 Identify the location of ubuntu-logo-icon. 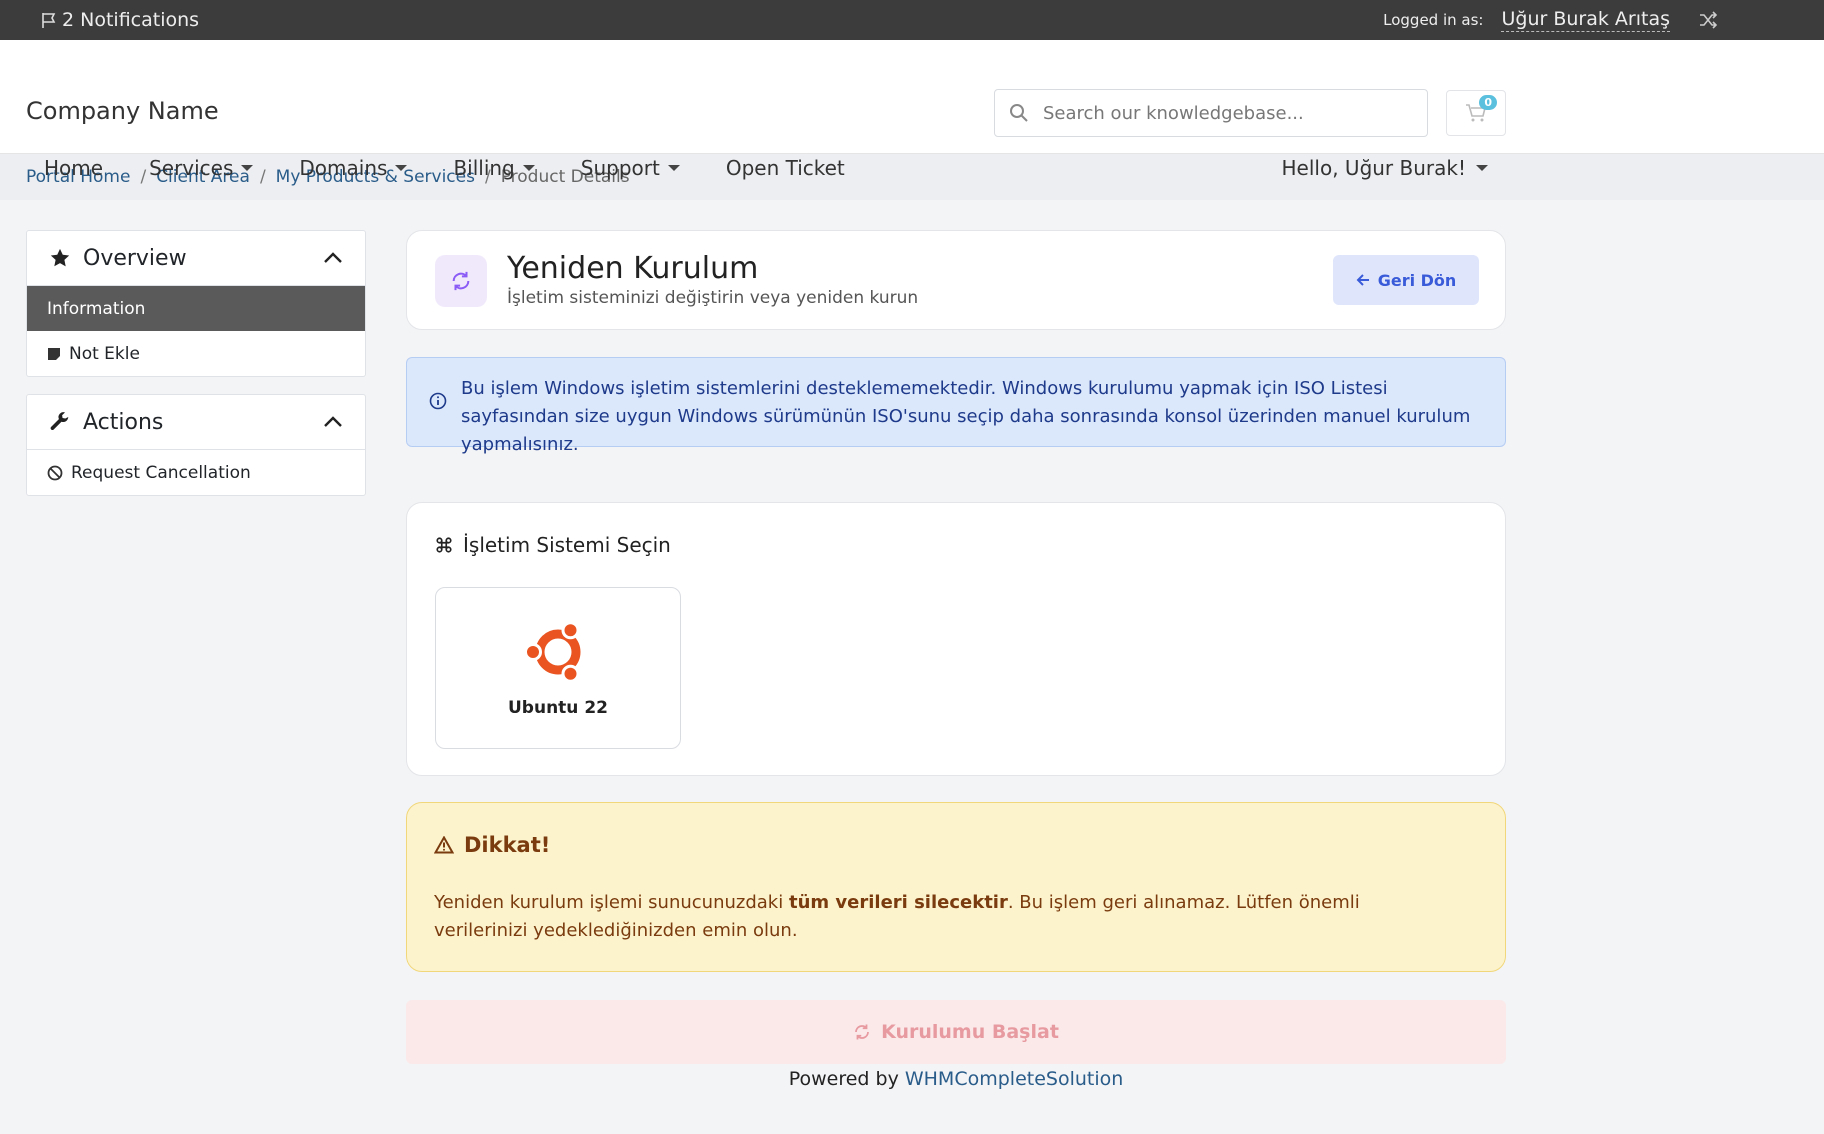
(552, 652).